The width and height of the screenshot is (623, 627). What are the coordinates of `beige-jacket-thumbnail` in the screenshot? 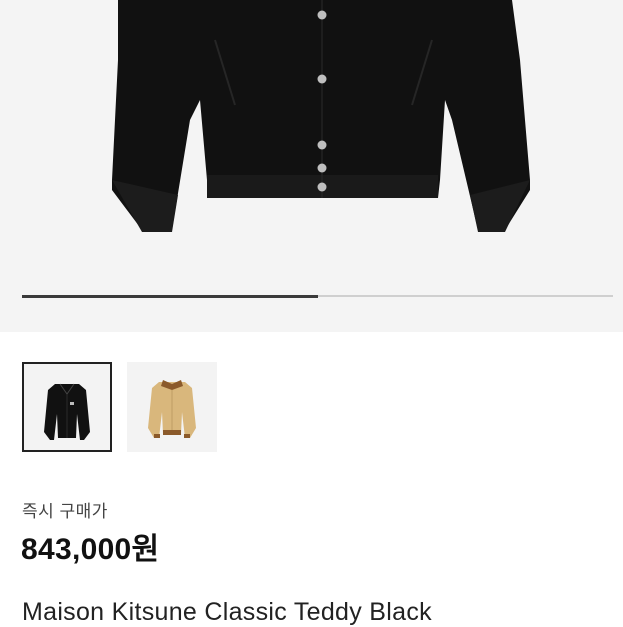 It's located at (172, 407).